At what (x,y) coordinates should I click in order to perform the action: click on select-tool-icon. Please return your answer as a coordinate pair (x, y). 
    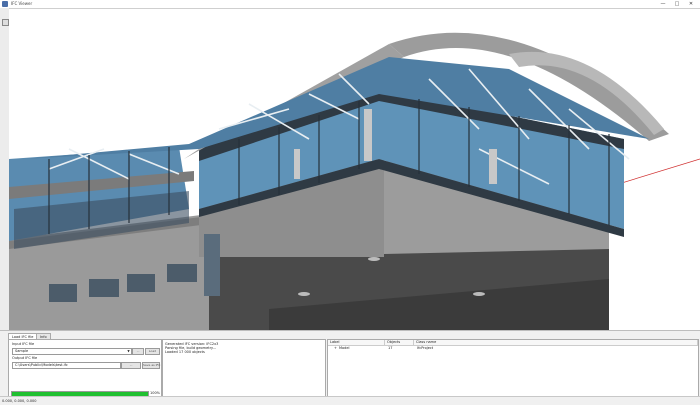
    Looking at the image, I should click on (5, 22).